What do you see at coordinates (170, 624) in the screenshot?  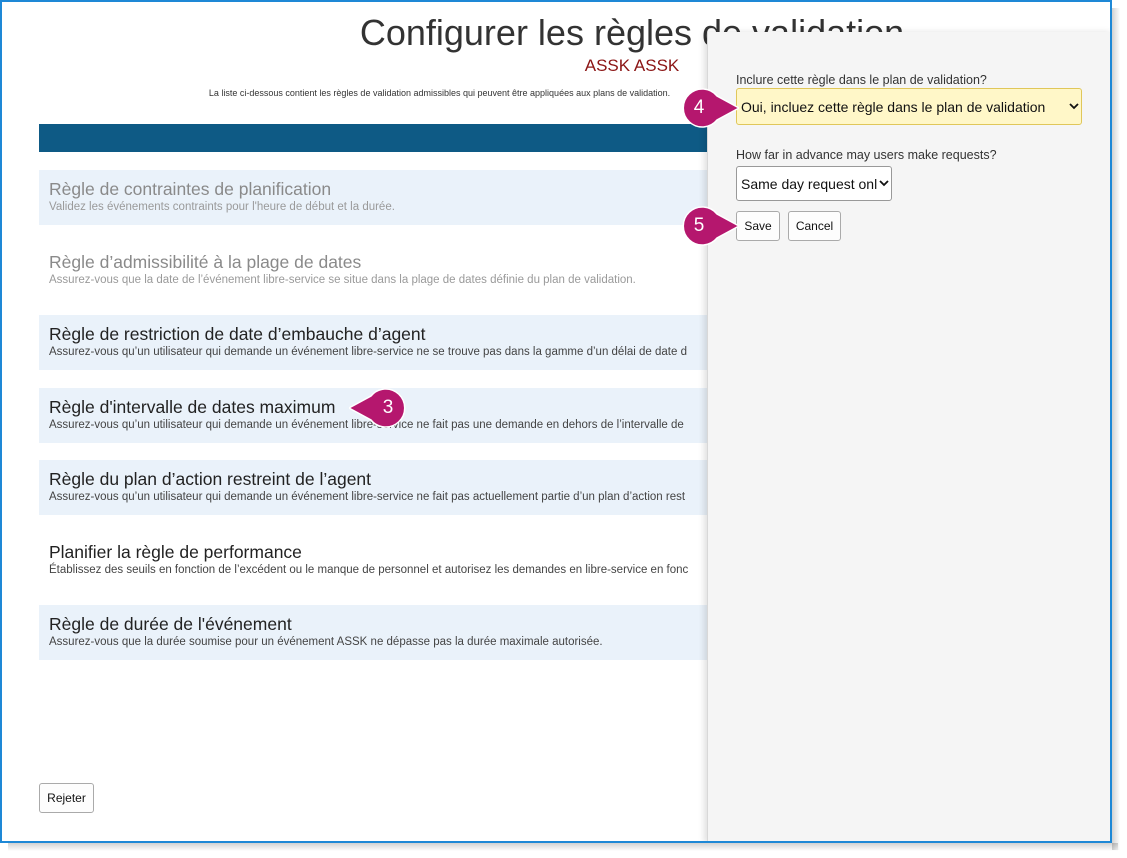 I see `rule-title: Règle de durée de l'événement` at bounding box center [170, 624].